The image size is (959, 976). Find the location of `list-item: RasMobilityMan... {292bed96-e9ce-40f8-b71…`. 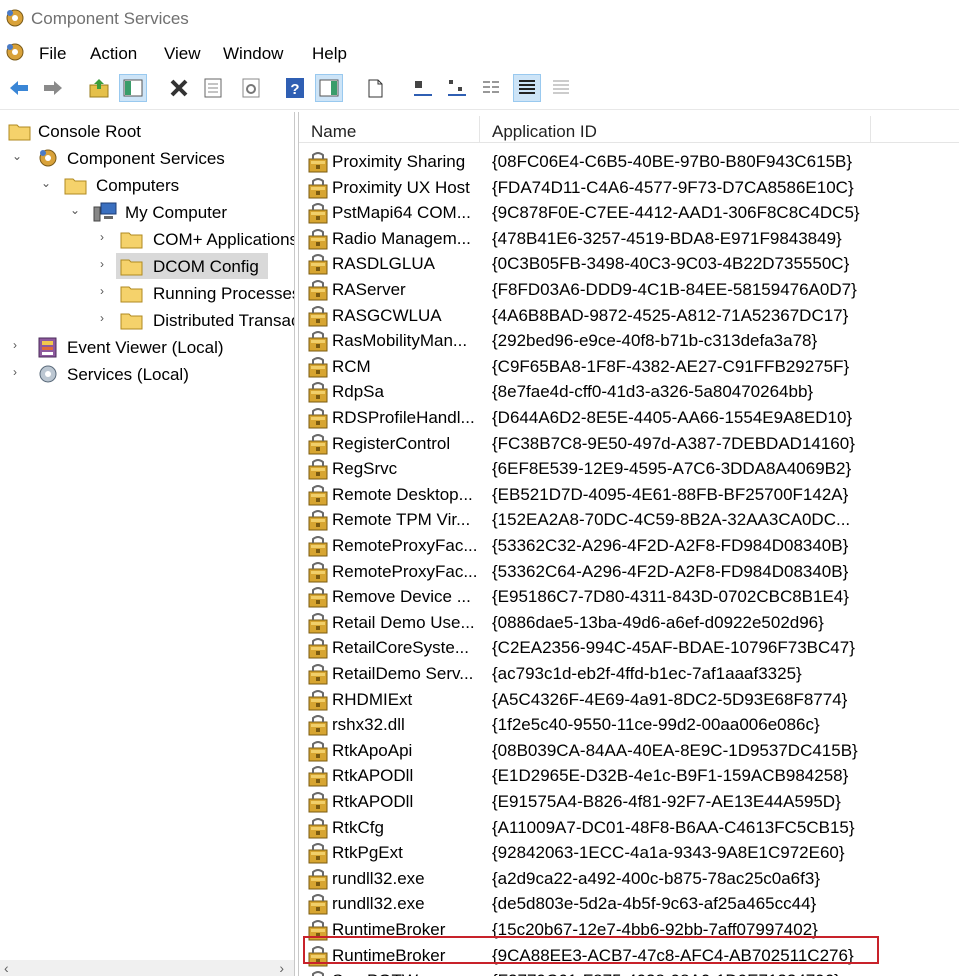

list-item: RasMobilityMan... {292bed96-e9ce-40f8-b71… is located at coordinates (629, 341).